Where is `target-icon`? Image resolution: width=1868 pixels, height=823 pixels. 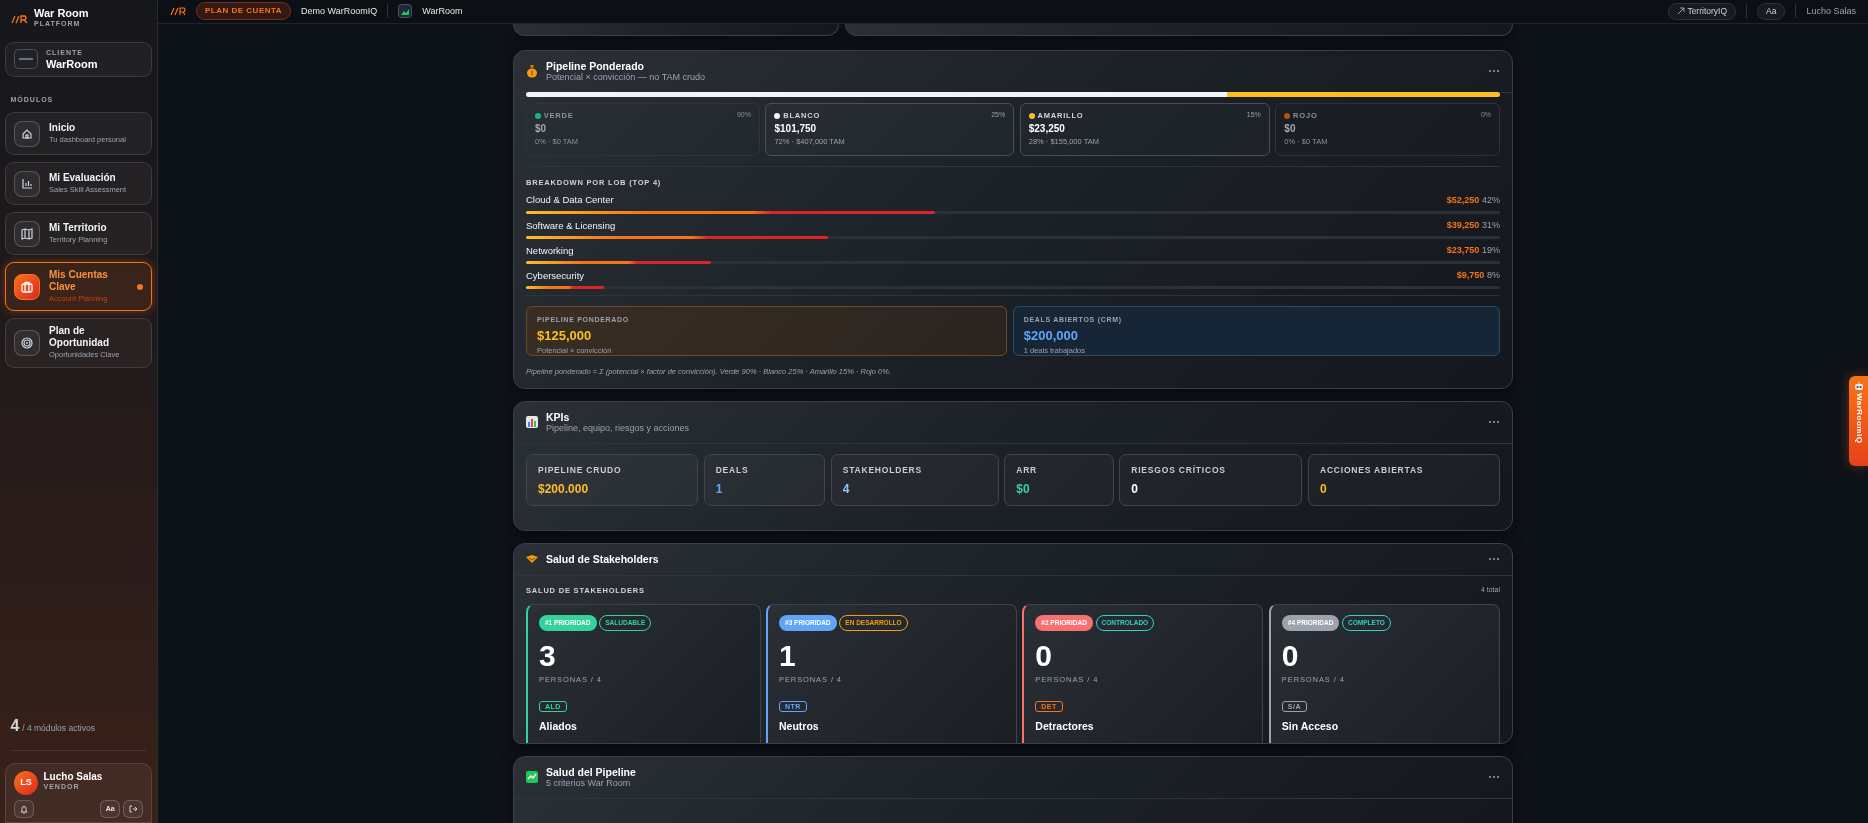
target-icon is located at coordinates (27, 342).